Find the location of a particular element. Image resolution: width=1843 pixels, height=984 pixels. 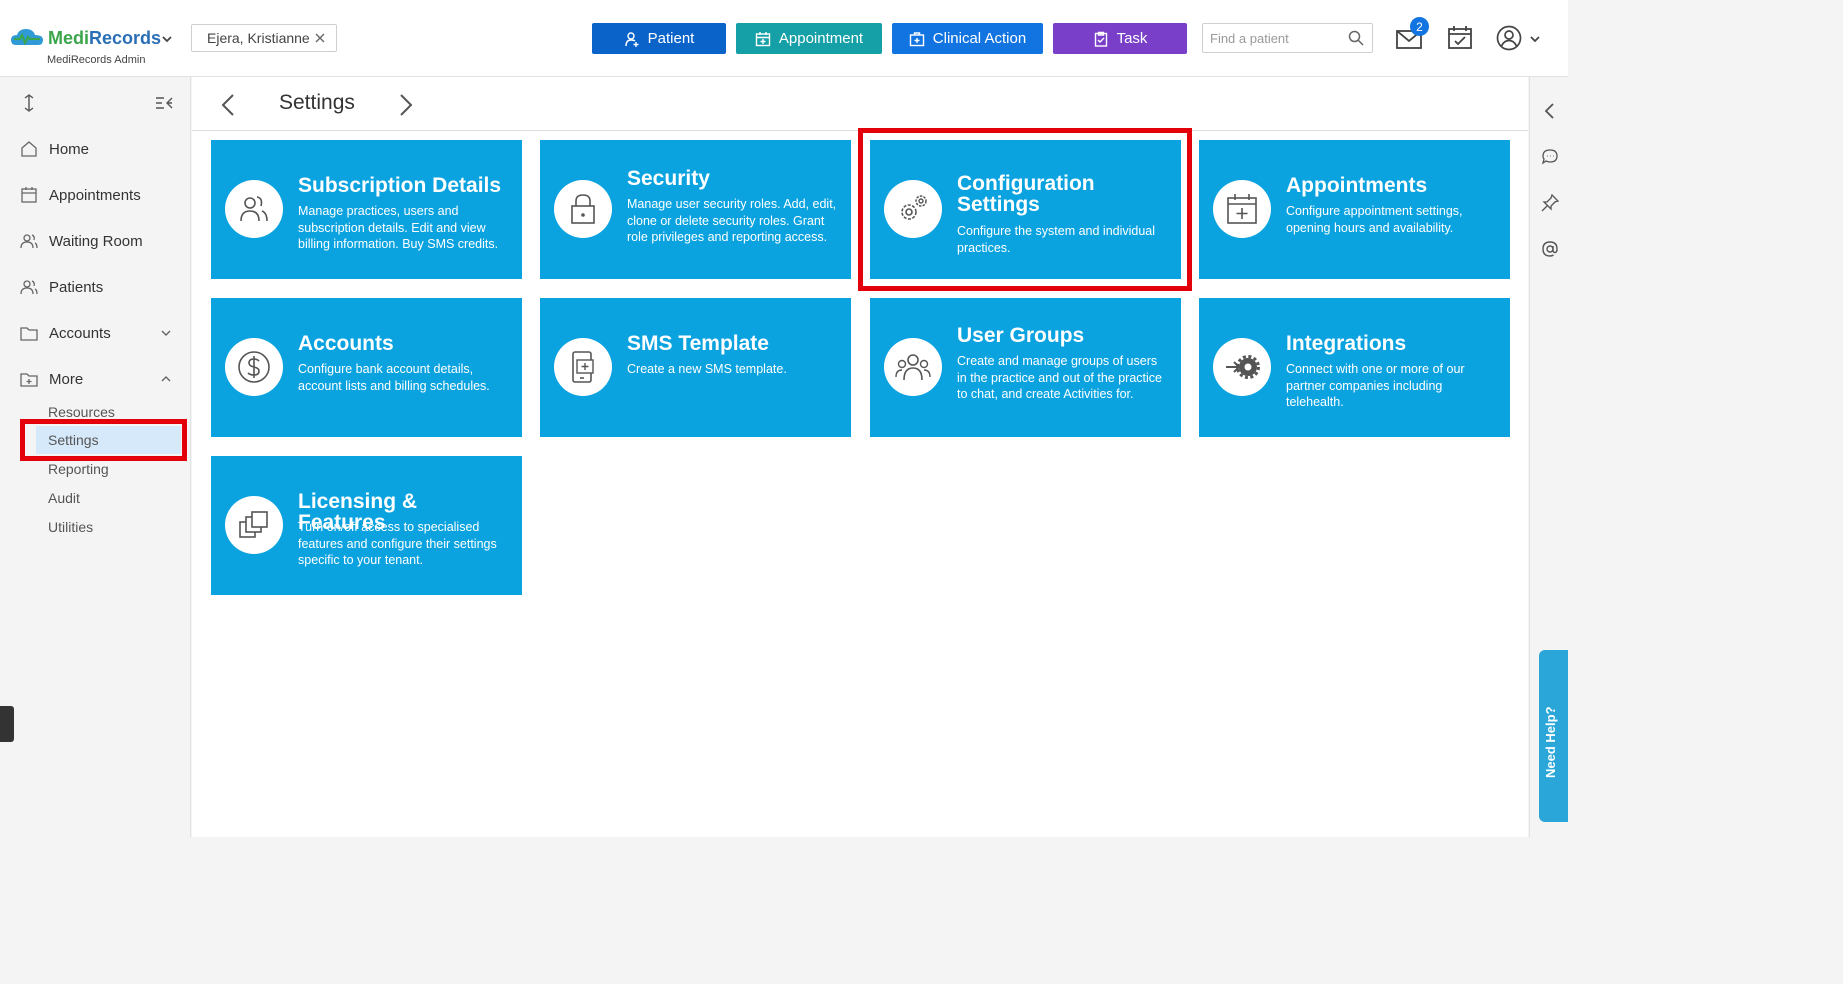

patient-search is located at coordinates (1287, 38).